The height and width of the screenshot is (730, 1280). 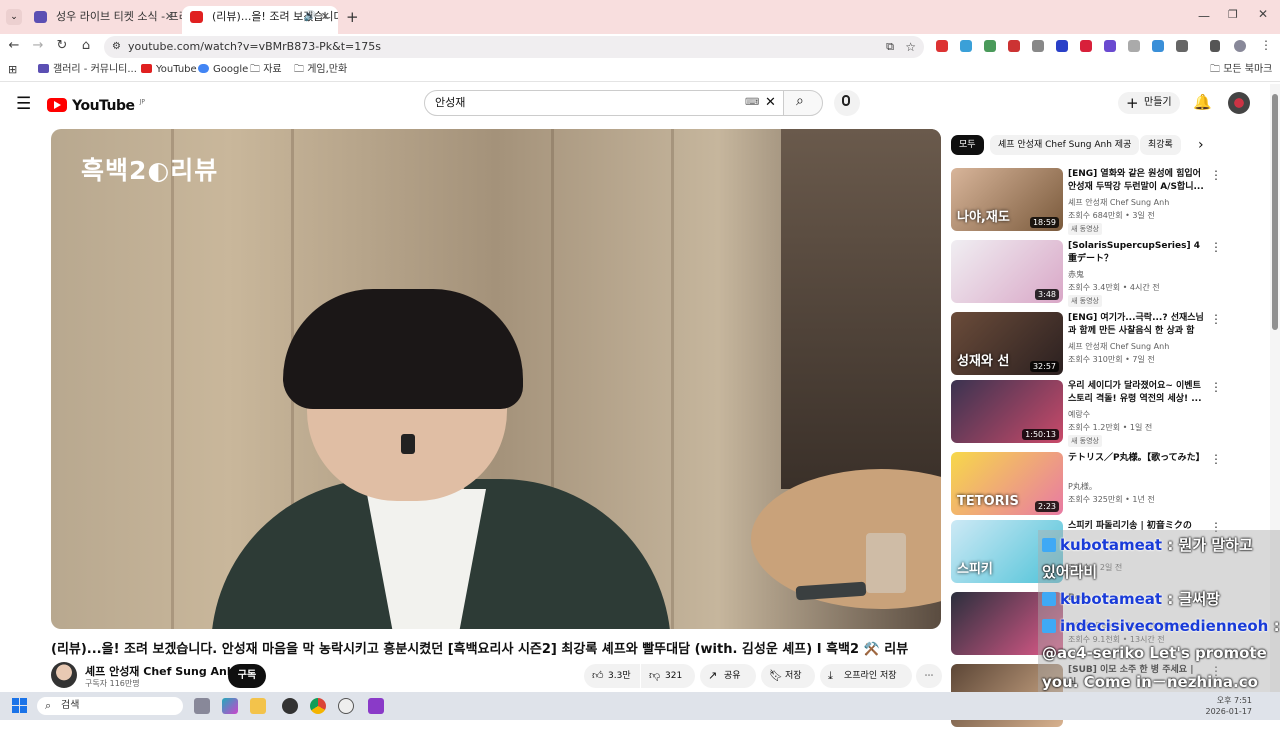 I want to click on video-thumbnail: 3:48, so click(x=1007, y=271).